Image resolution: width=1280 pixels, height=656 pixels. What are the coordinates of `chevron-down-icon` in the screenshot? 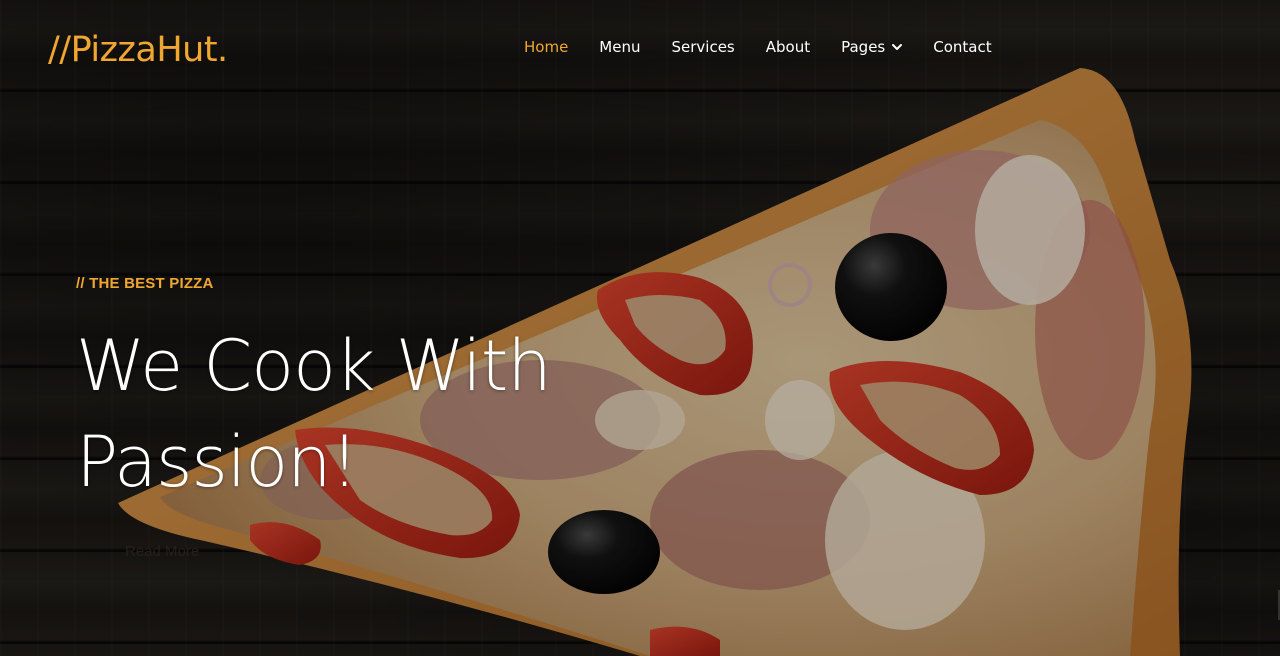 It's located at (897, 47).